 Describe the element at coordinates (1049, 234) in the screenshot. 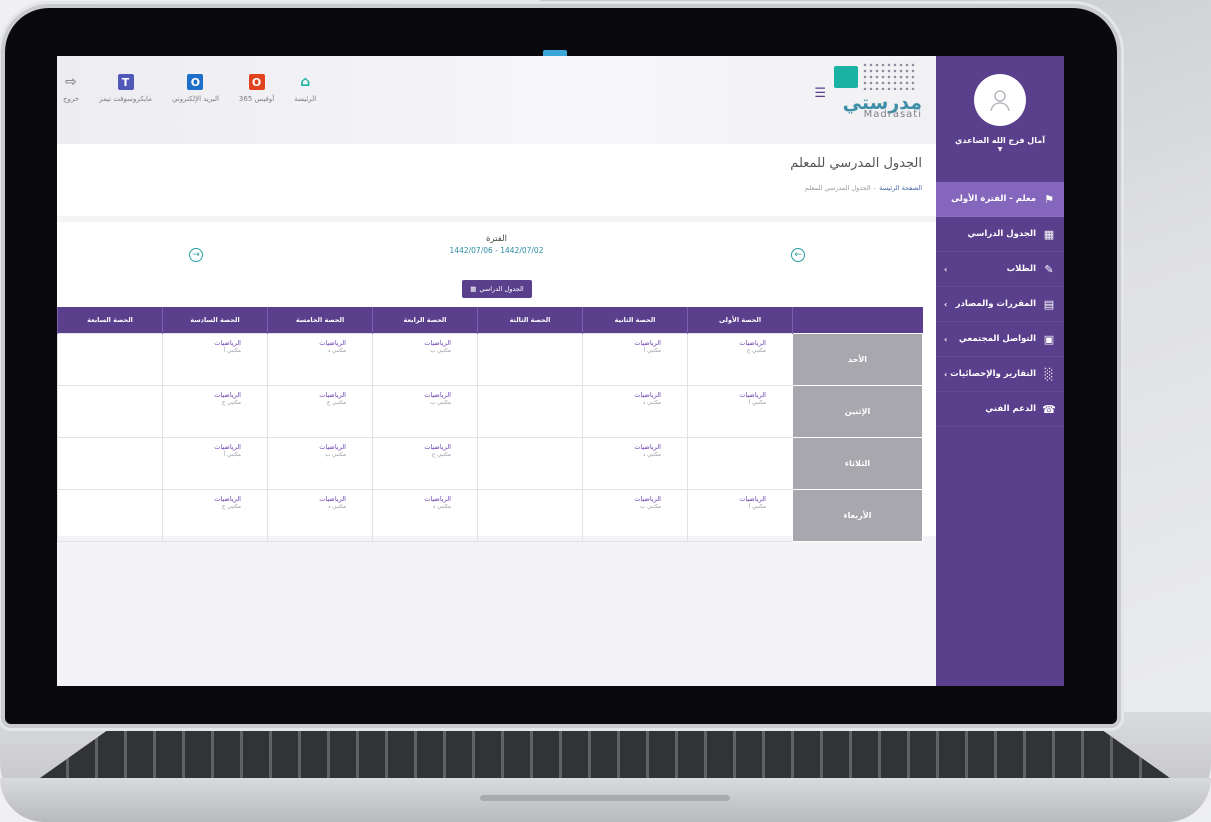

I see `calendar-icon: ▦` at that location.